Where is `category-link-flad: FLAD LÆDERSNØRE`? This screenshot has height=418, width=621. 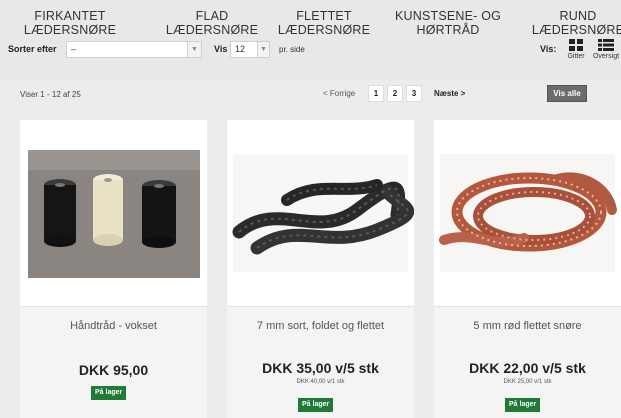
category-link-flad: FLAD LÆDERSNØRE is located at coordinates (212, 23).